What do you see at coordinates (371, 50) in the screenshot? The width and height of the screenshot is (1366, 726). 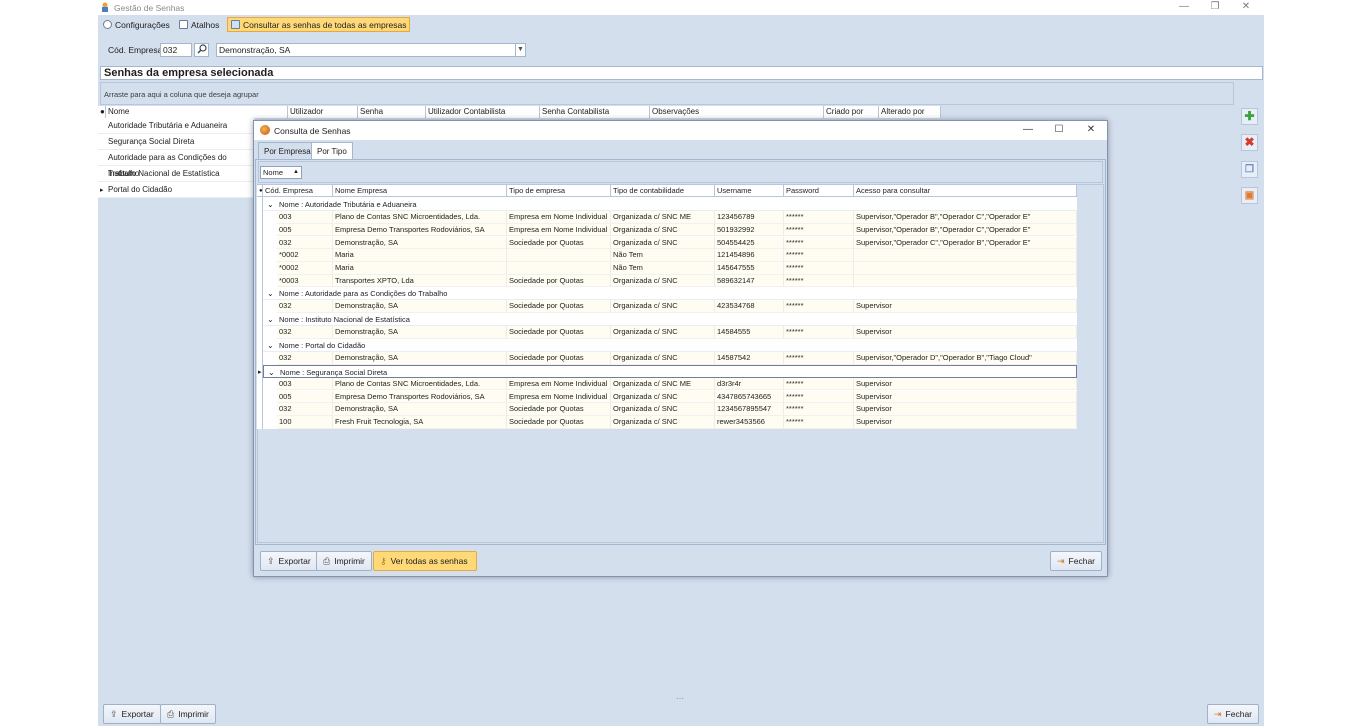 I see `company-select: Demonstração, SA ▼` at bounding box center [371, 50].